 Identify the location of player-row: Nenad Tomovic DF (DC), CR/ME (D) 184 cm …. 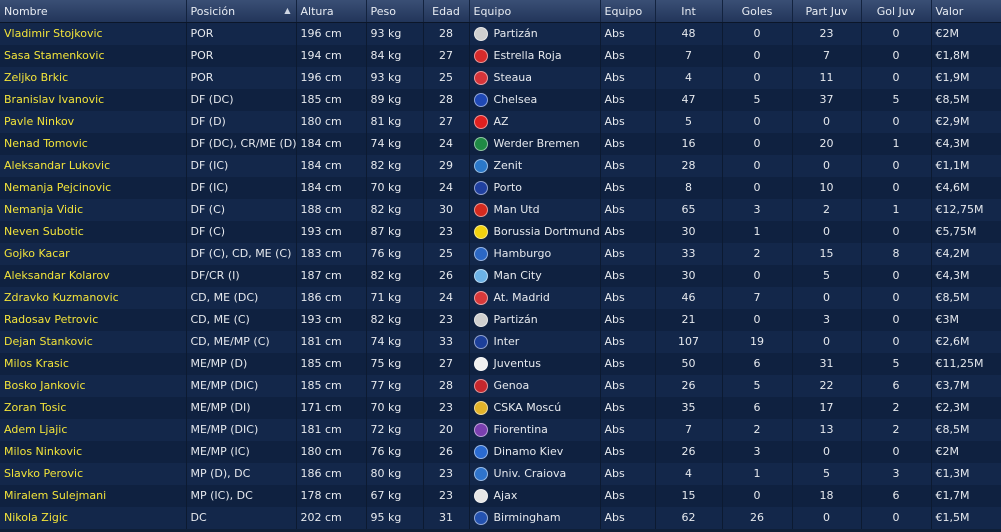
(500, 143).